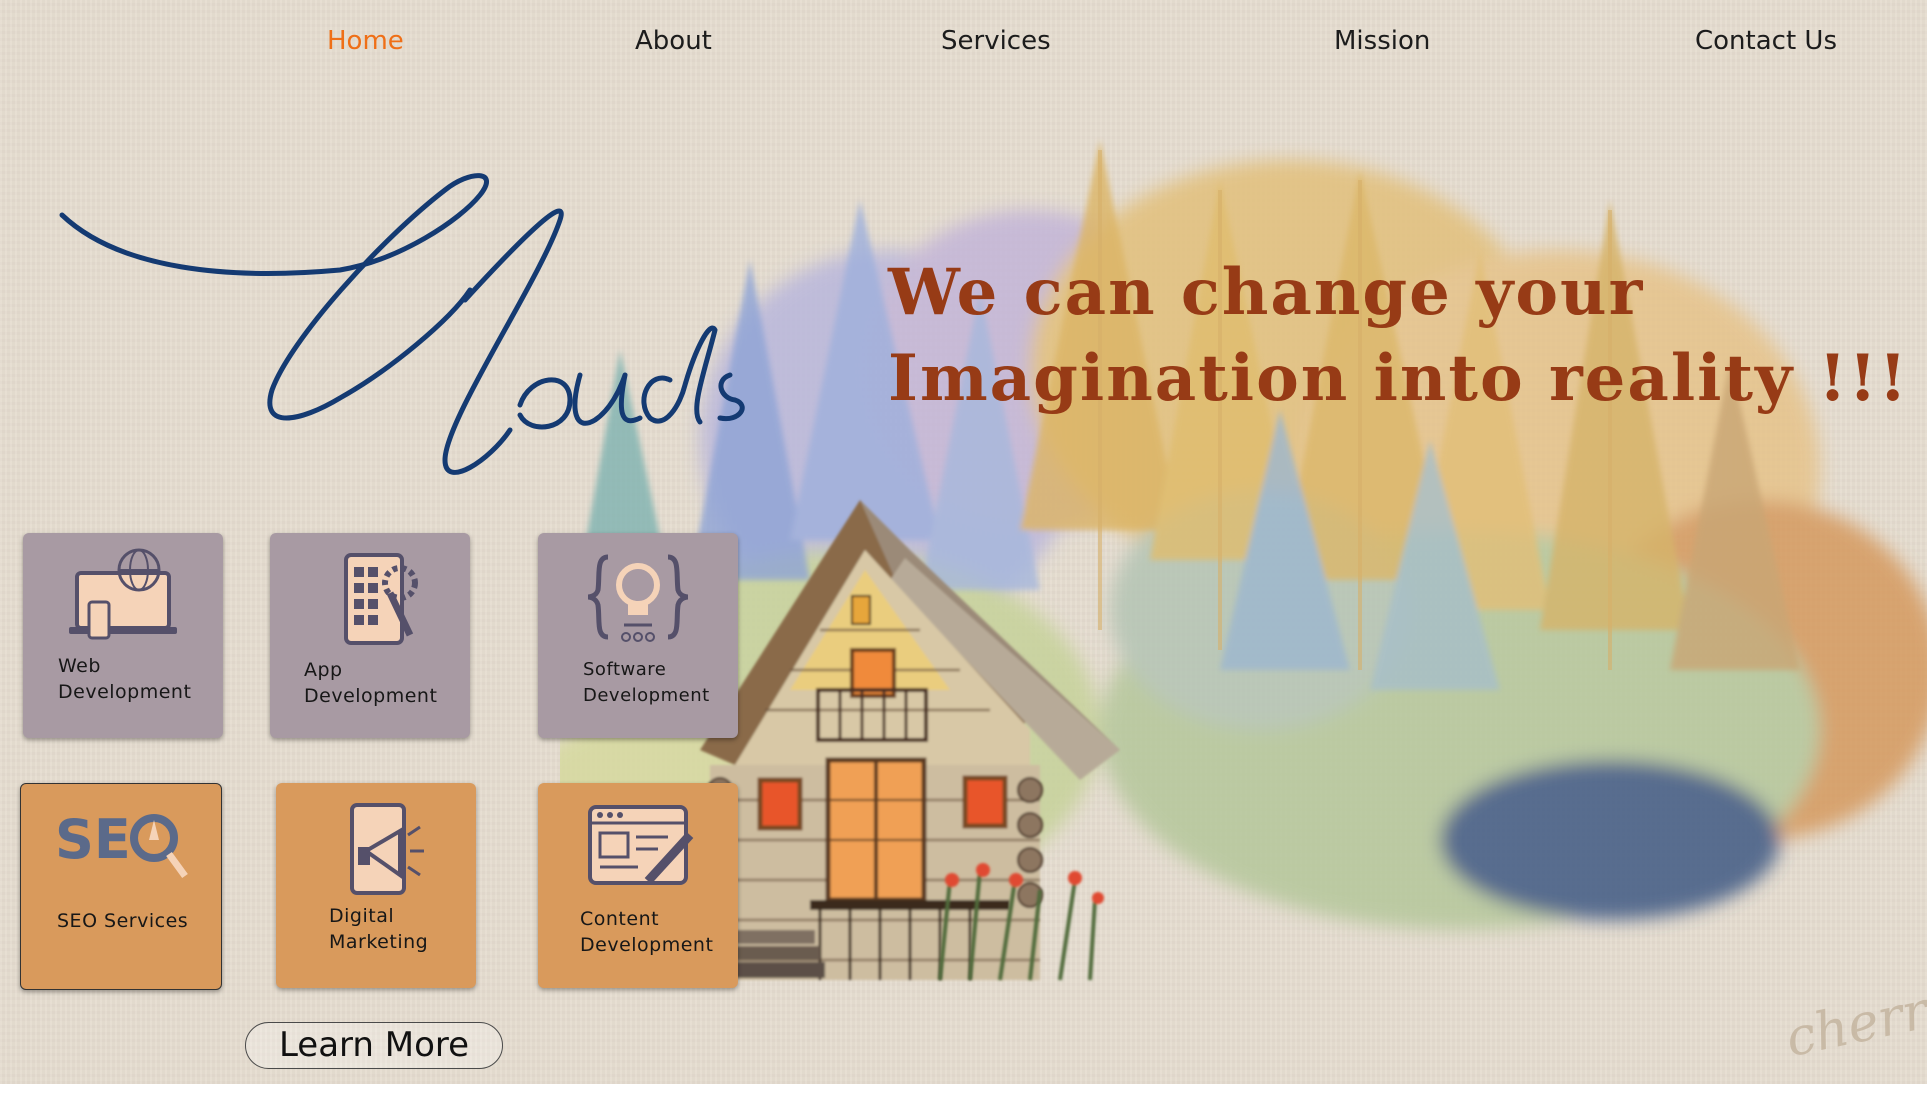 The height and width of the screenshot is (1105, 1927). I want to click on nav-home: Home, so click(365, 41).